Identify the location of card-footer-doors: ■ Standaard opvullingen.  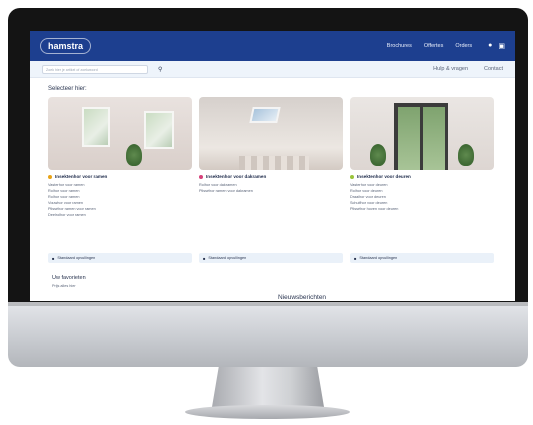
(422, 258).